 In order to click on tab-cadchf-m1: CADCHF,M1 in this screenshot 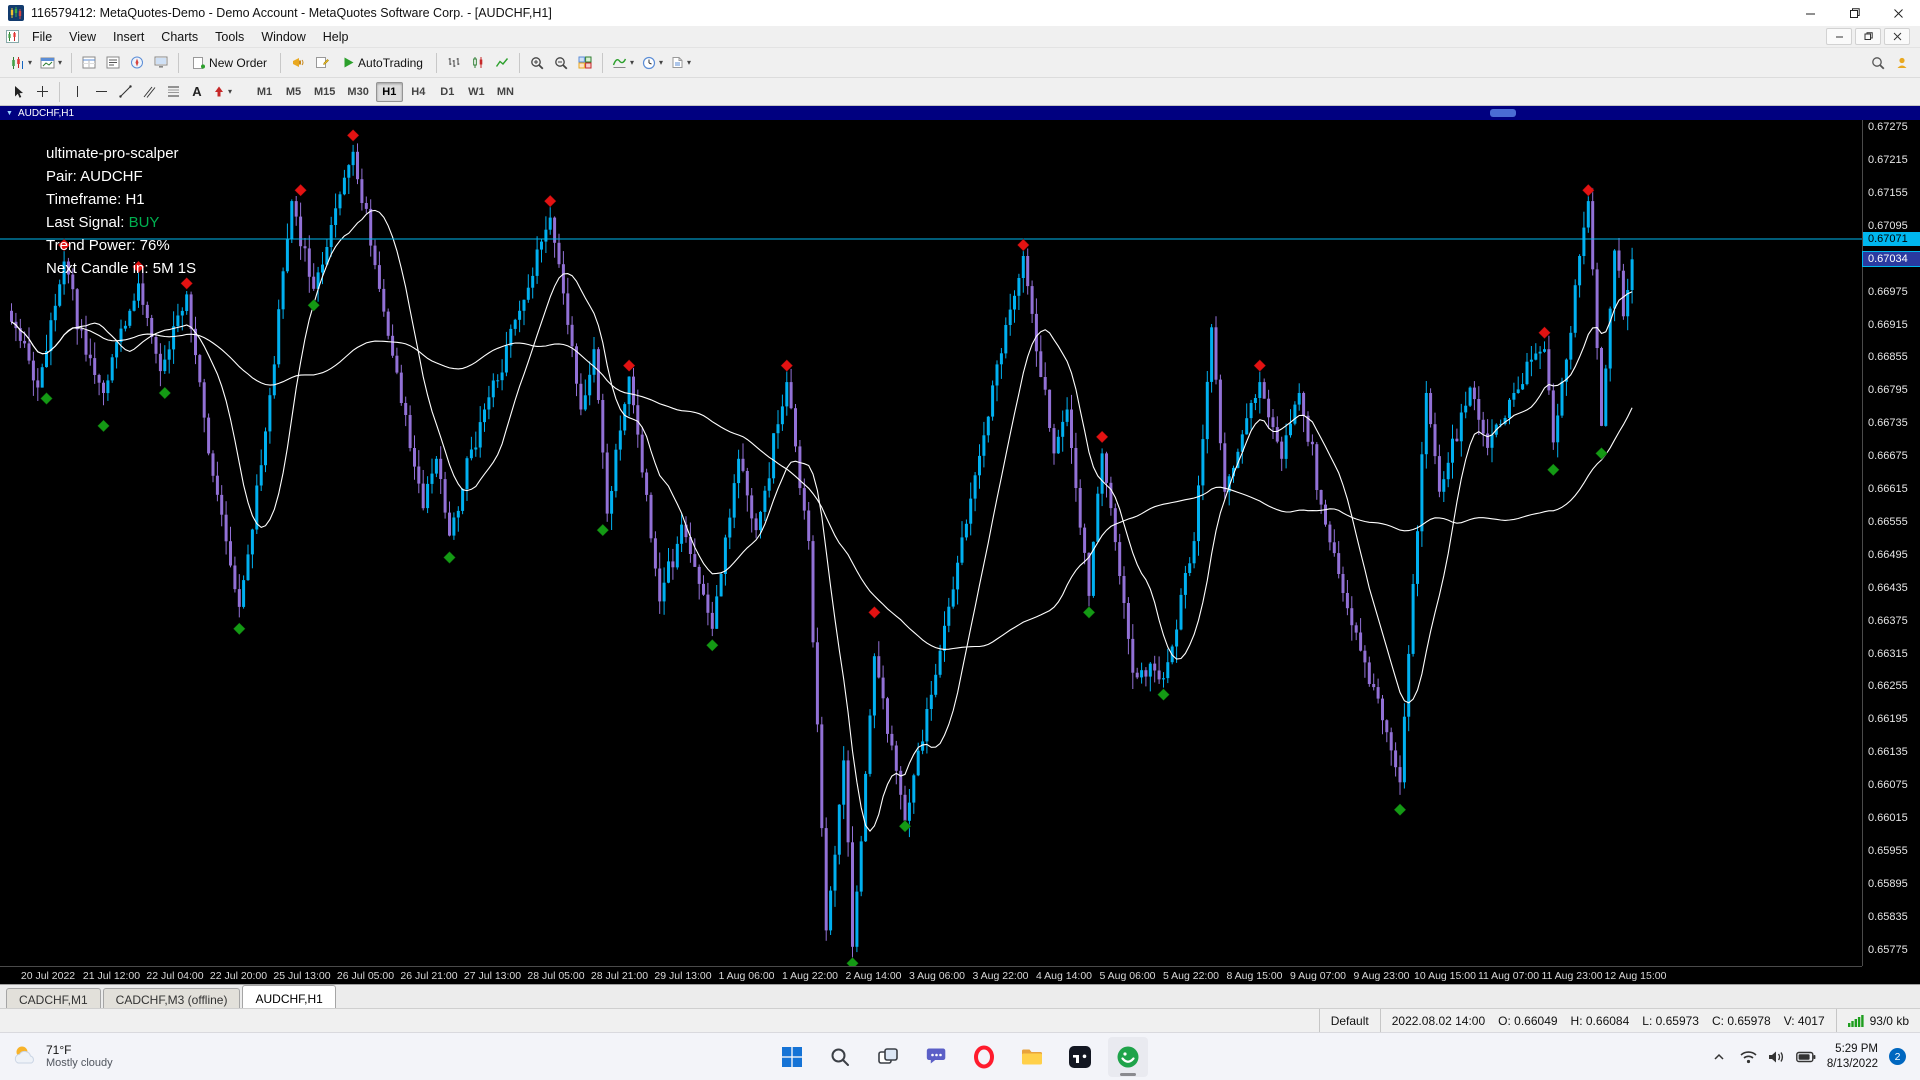, I will do `click(53, 998)`.